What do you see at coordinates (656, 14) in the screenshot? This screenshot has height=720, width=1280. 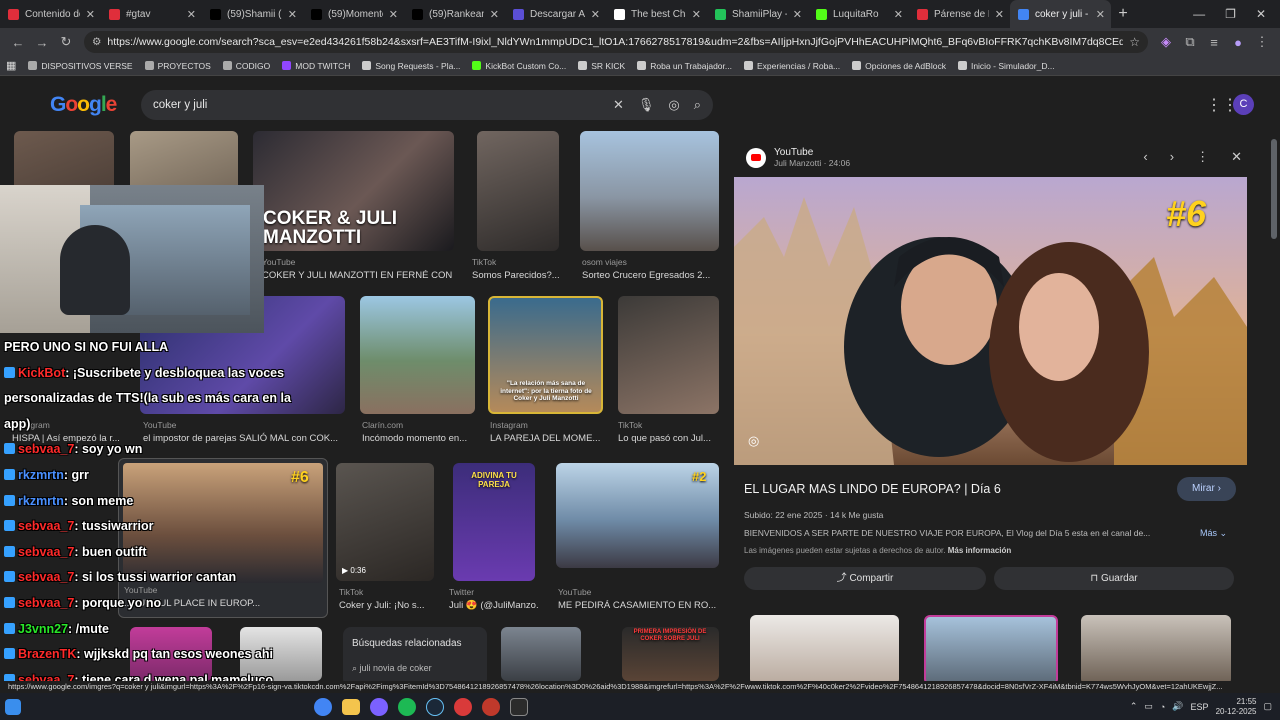 I see `browser-tab: The best ChatG ✕` at bounding box center [656, 14].